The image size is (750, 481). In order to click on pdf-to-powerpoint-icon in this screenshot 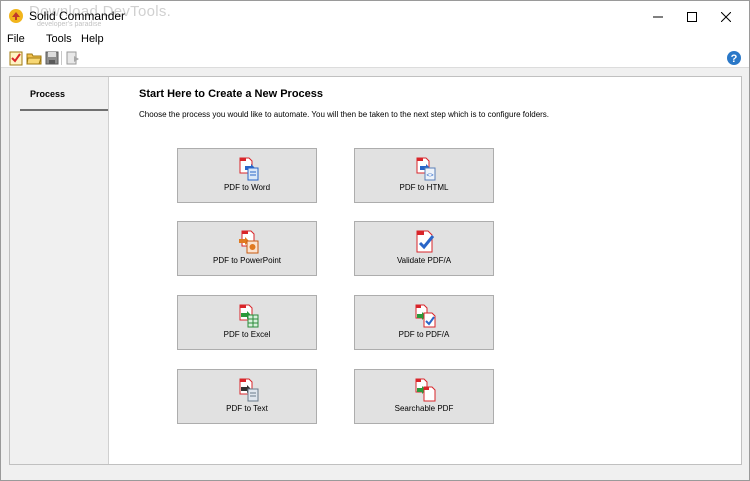, I will do `click(249, 242)`.